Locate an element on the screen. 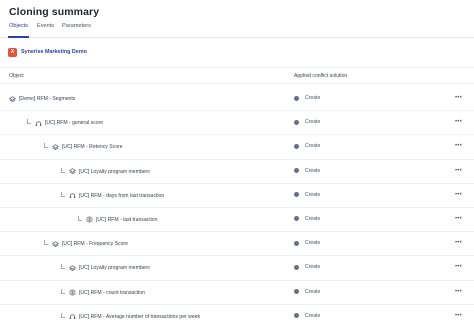  table-row: [UC] RFM - count transaction Create ••• is located at coordinates (237, 293).